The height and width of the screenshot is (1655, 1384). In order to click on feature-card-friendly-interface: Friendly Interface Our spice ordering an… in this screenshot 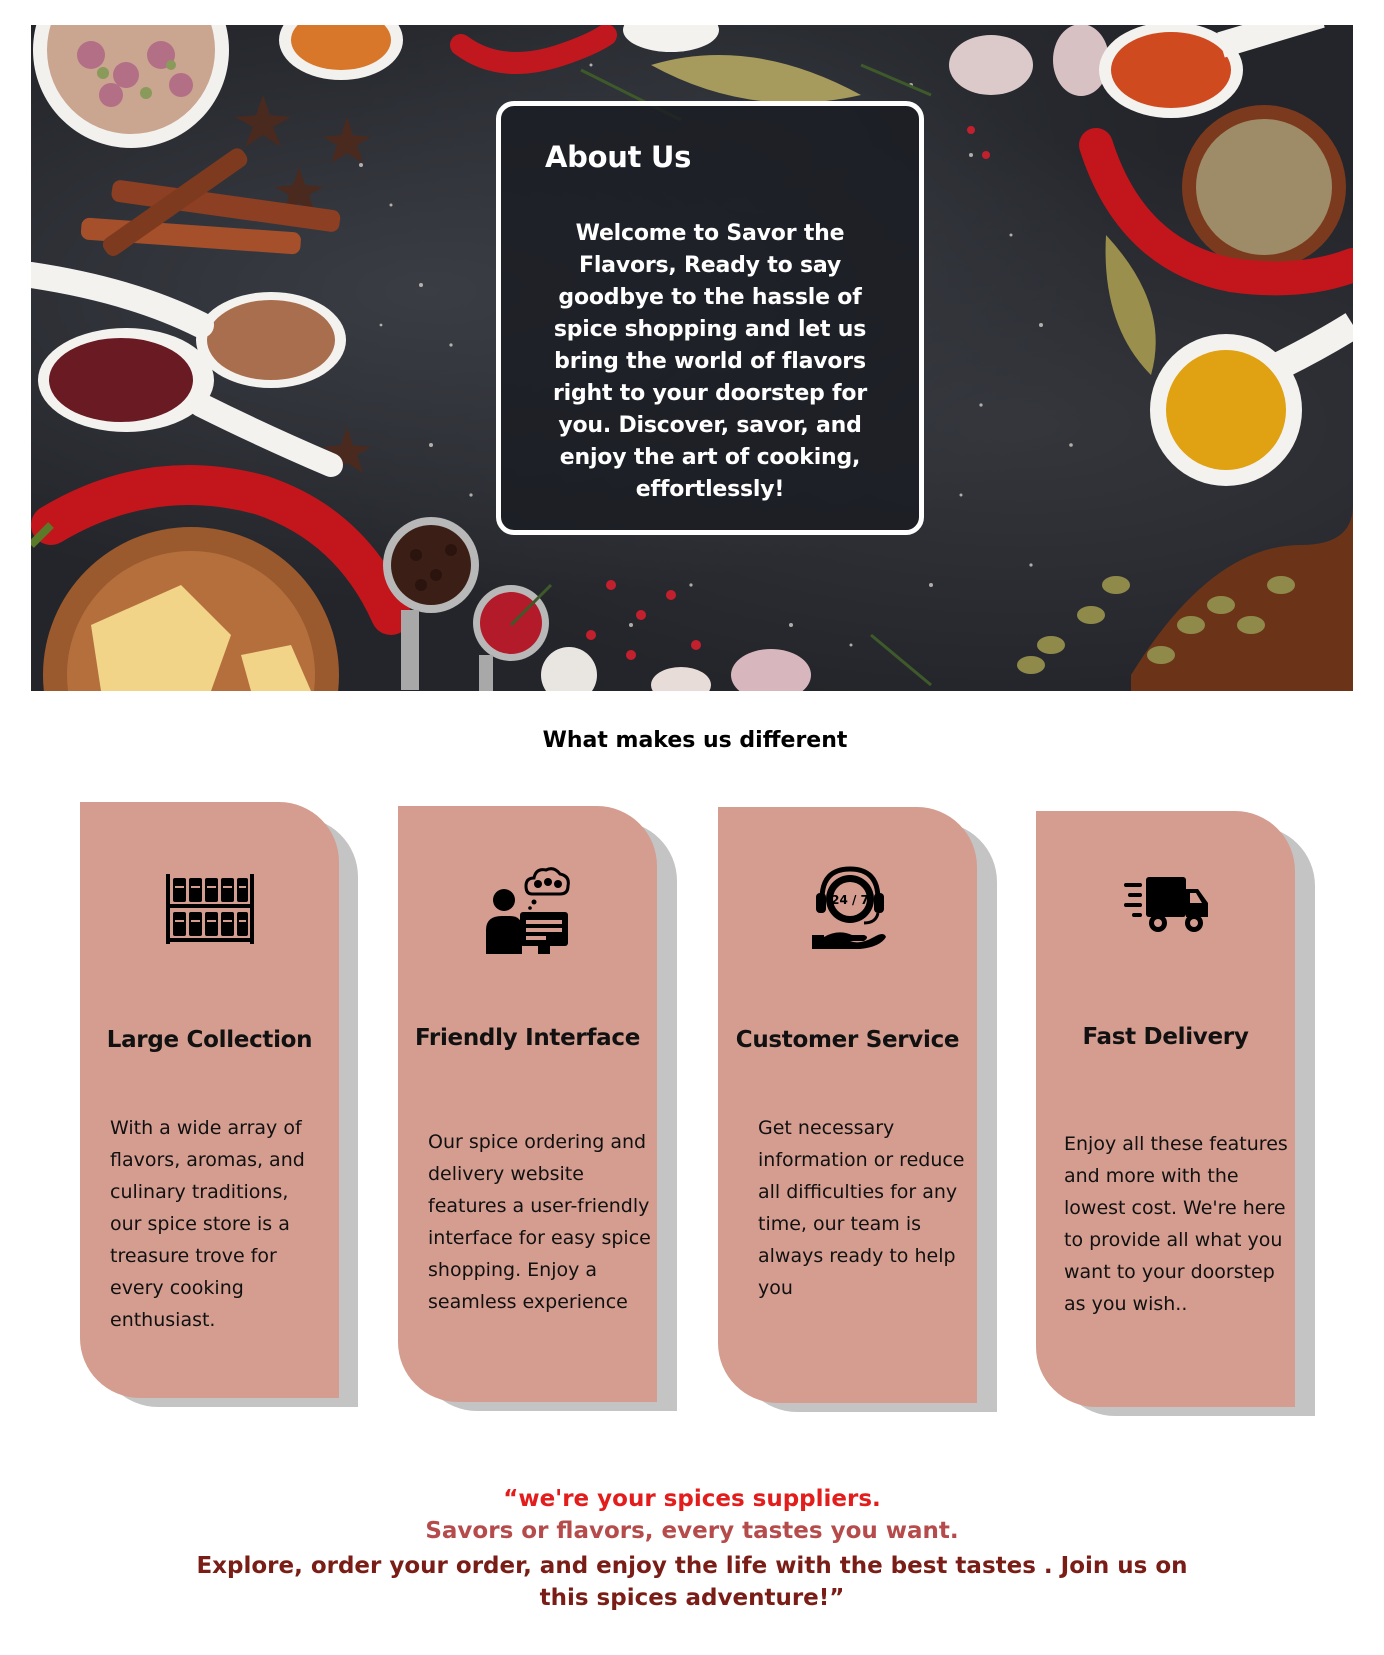, I will do `click(527, 1104)`.